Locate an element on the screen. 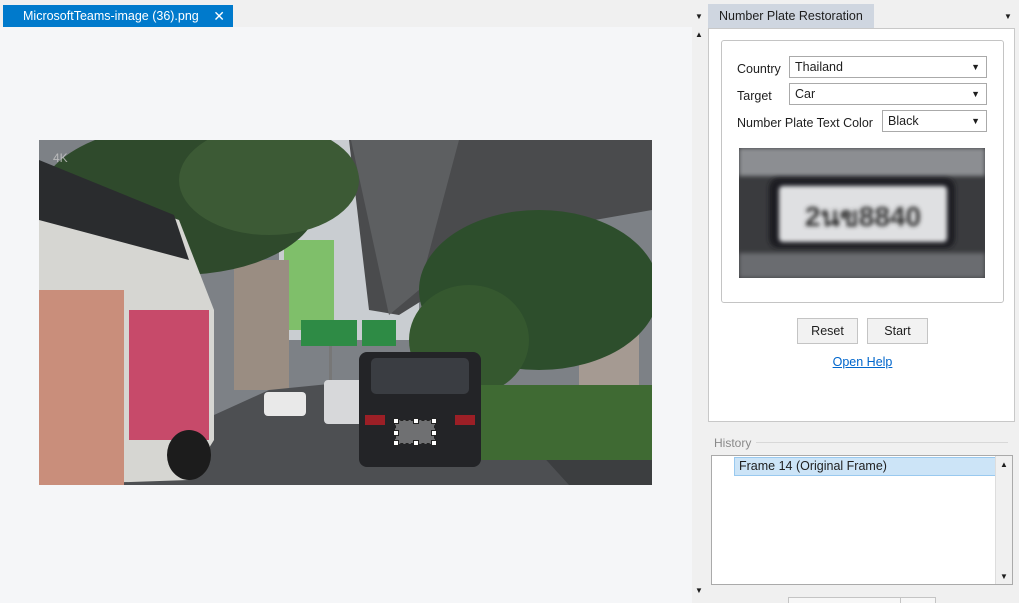  document-tab: MicrosoftTeams-image (36).png ✕ is located at coordinates (118, 16).